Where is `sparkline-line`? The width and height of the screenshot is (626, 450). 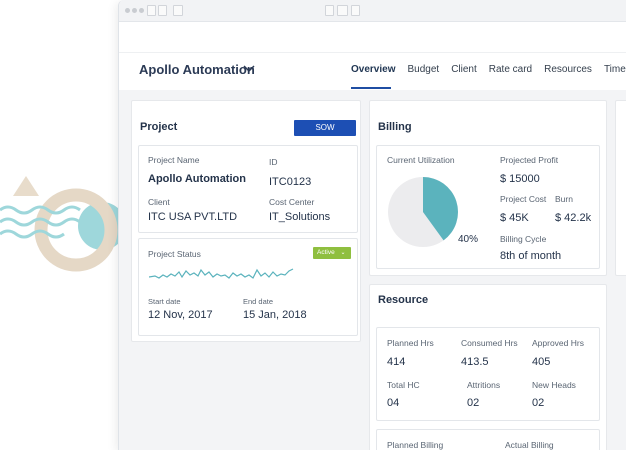 sparkline-line is located at coordinates (221, 273).